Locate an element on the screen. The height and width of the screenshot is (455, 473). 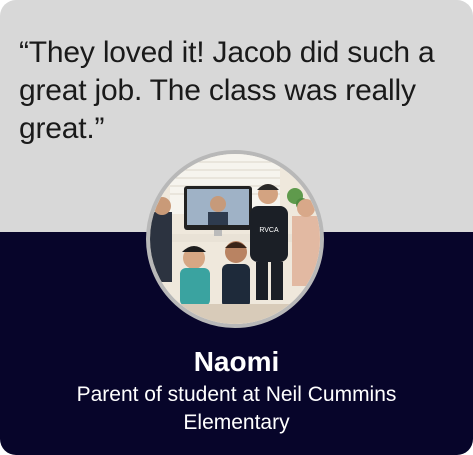
hoodie-logo-text: RVCA is located at coordinates (269, 230).